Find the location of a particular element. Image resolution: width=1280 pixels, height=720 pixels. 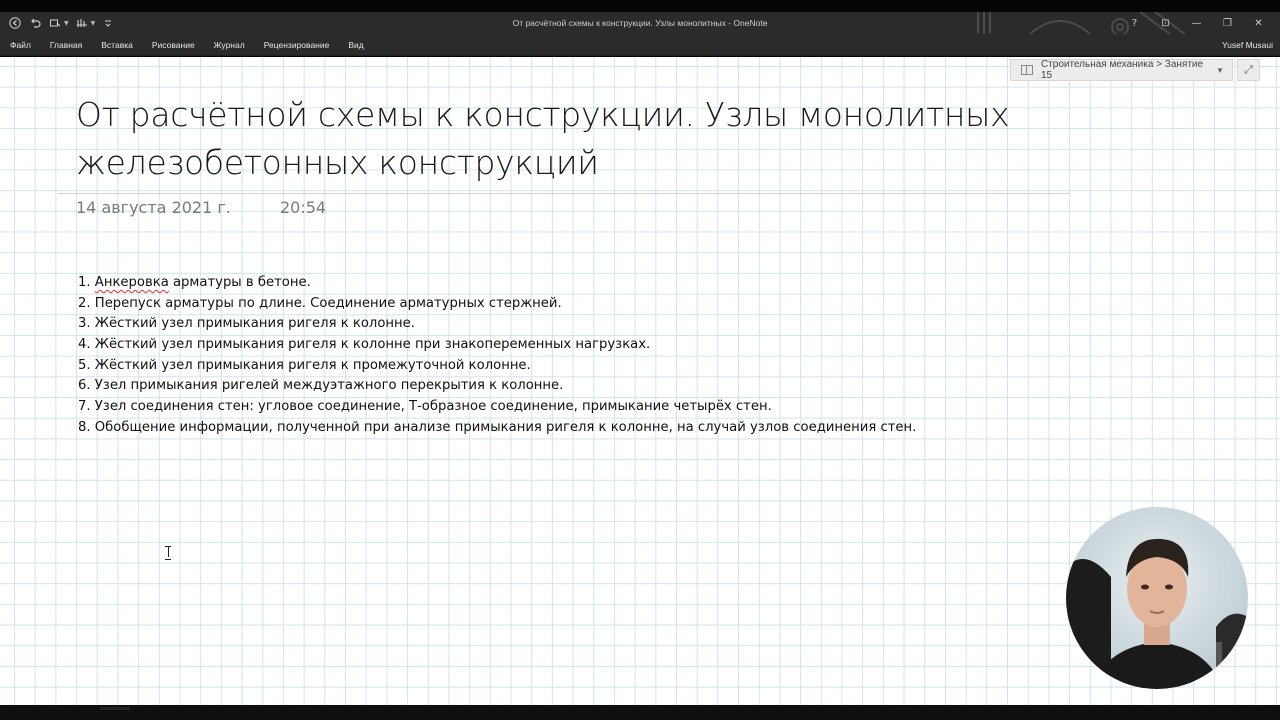

webcam-overlay is located at coordinates (1157, 598).